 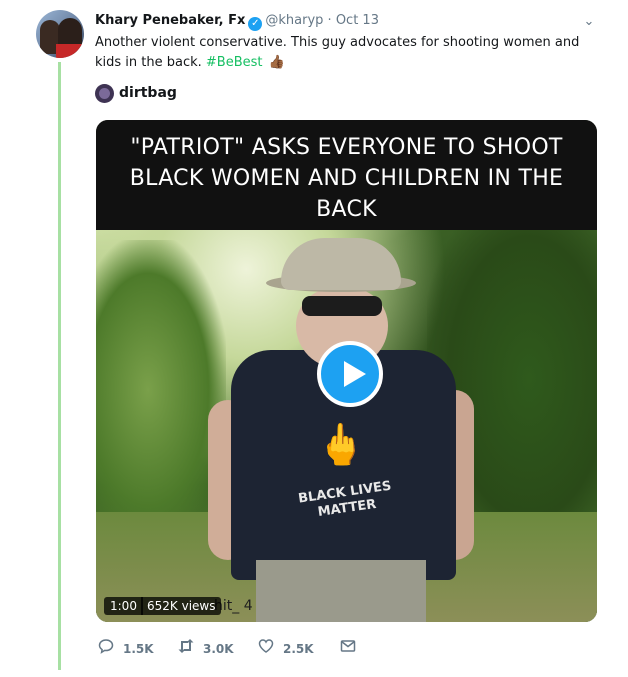 What do you see at coordinates (148, 93) in the screenshot?
I see `quoted-author-name: dirtbag` at bounding box center [148, 93].